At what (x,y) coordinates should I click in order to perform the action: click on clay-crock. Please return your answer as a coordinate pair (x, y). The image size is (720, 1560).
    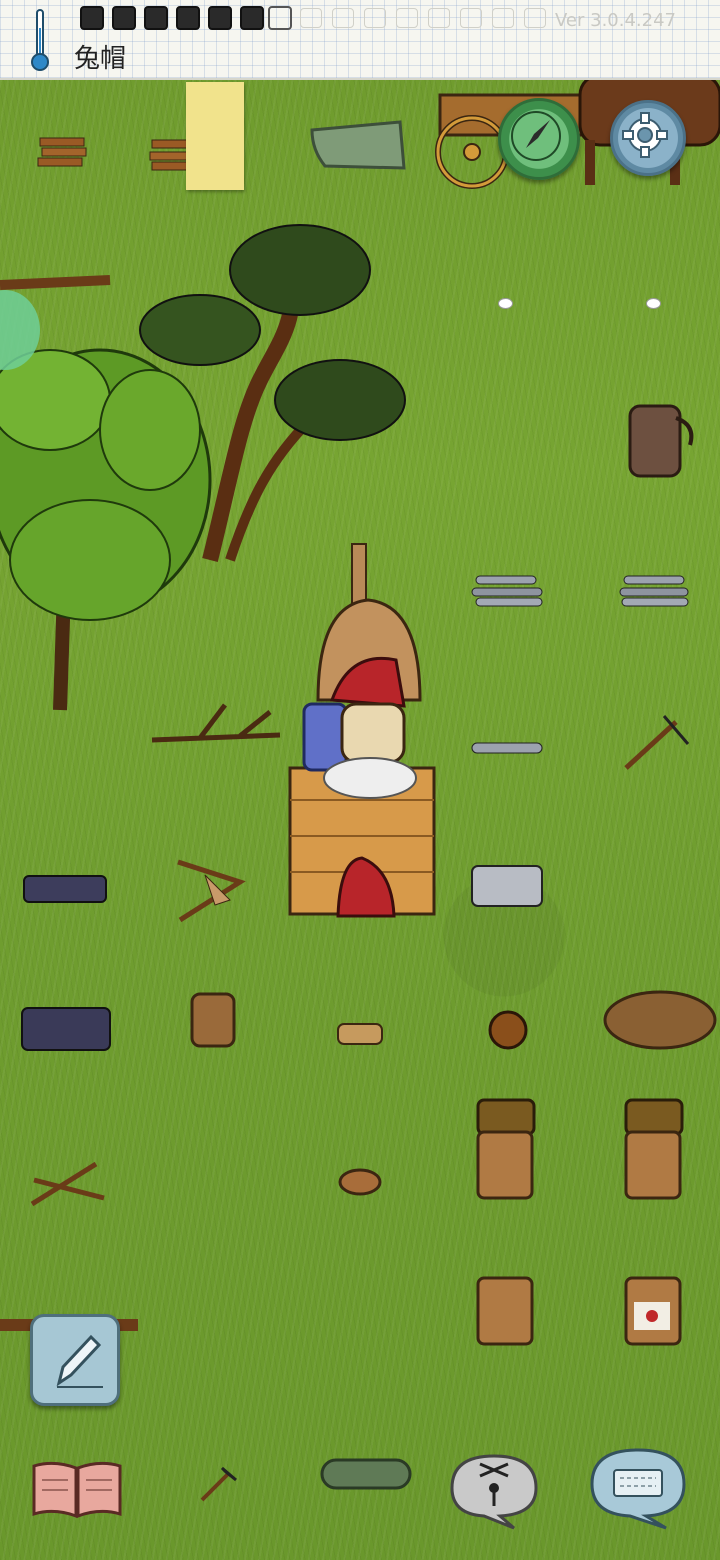
    Looking at the image, I should click on (505, 1311).